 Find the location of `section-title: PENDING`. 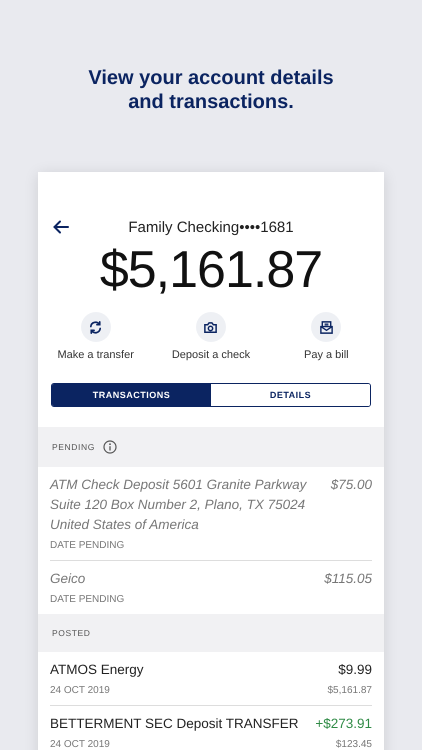

section-title: PENDING is located at coordinates (73, 447).